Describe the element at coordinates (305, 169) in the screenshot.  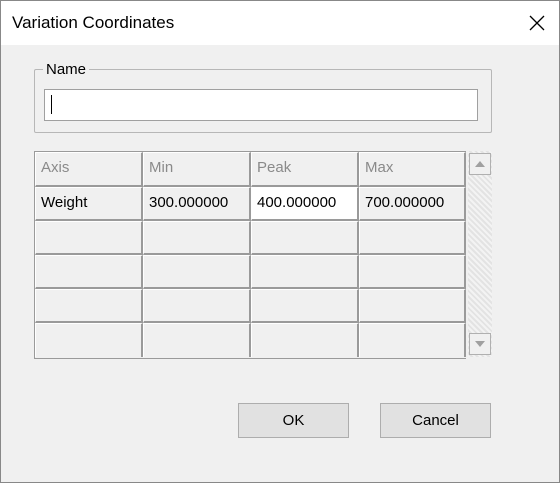
I see `header-peak: Peak` at that location.